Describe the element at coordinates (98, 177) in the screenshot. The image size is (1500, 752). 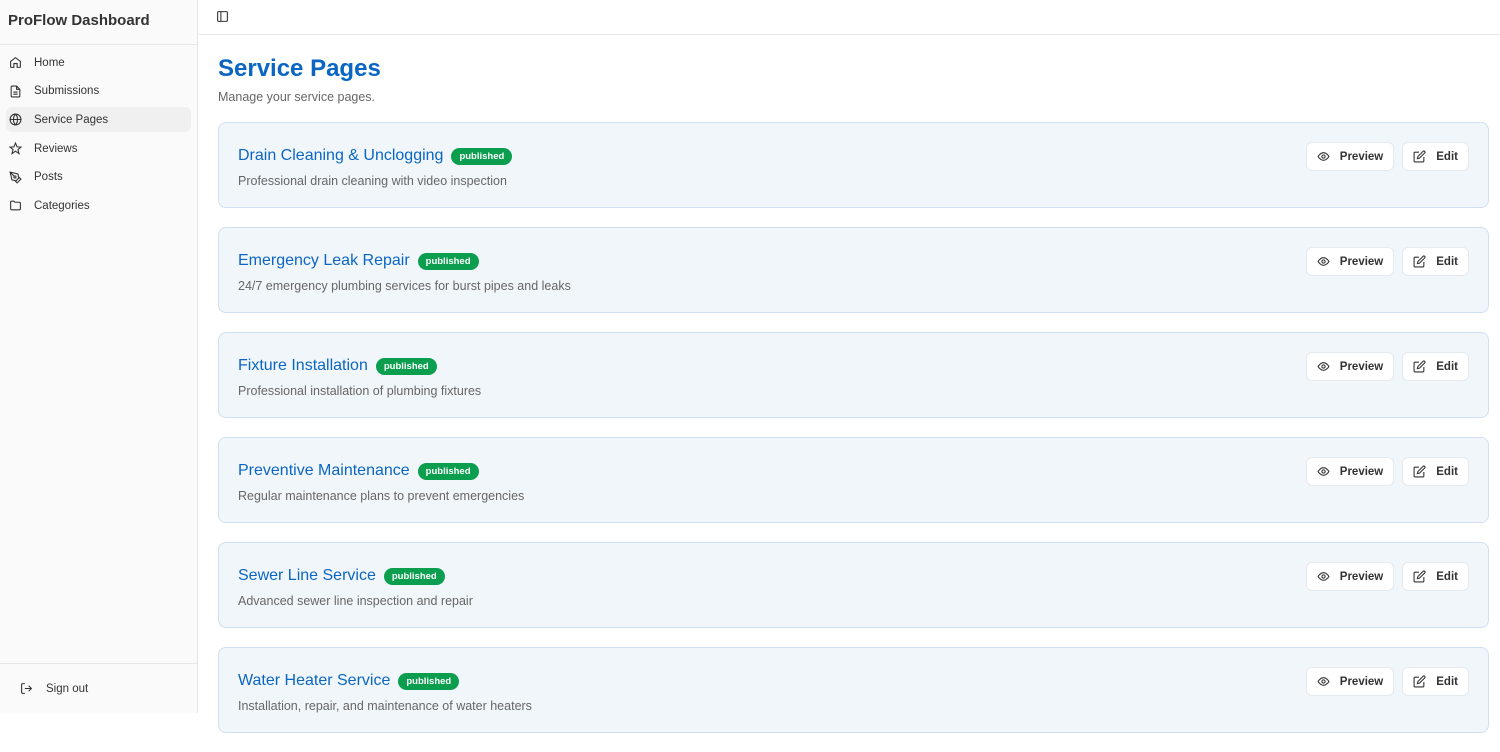
I see `sidebar-item-posts: Posts` at that location.